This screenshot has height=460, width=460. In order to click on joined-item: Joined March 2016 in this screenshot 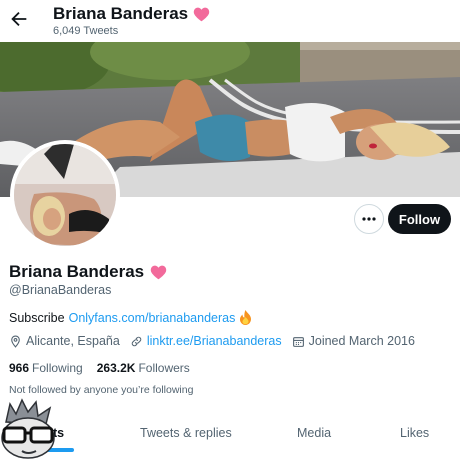, I will do `click(353, 341)`.